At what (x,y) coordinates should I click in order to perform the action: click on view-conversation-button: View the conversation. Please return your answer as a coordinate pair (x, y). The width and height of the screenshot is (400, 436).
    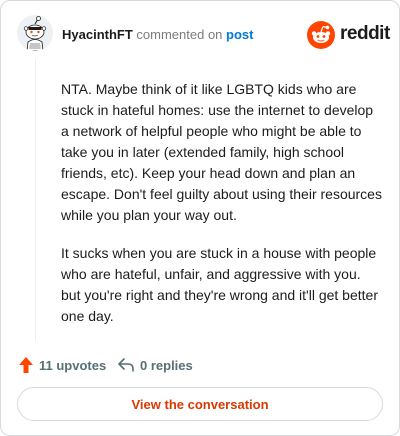
    Looking at the image, I should click on (200, 404).